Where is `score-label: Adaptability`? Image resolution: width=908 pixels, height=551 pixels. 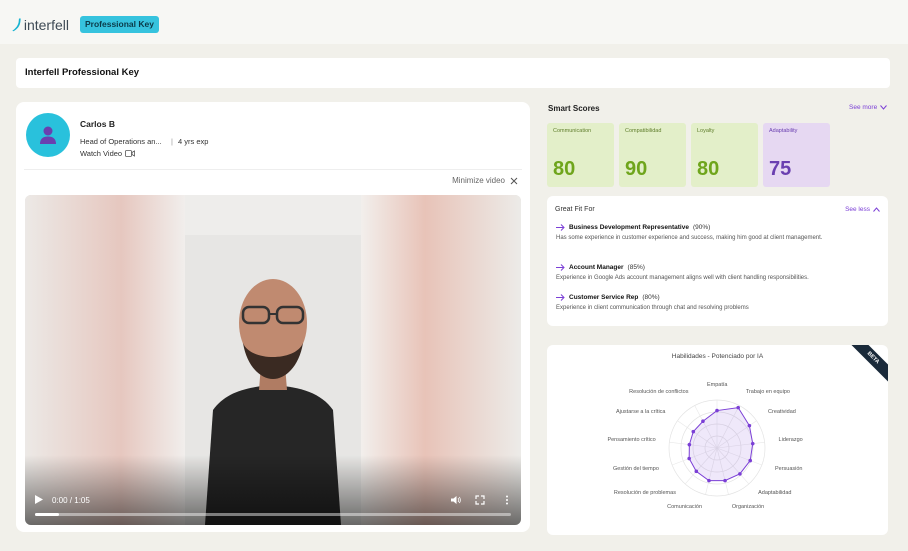
score-label: Adaptability is located at coordinates (783, 131).